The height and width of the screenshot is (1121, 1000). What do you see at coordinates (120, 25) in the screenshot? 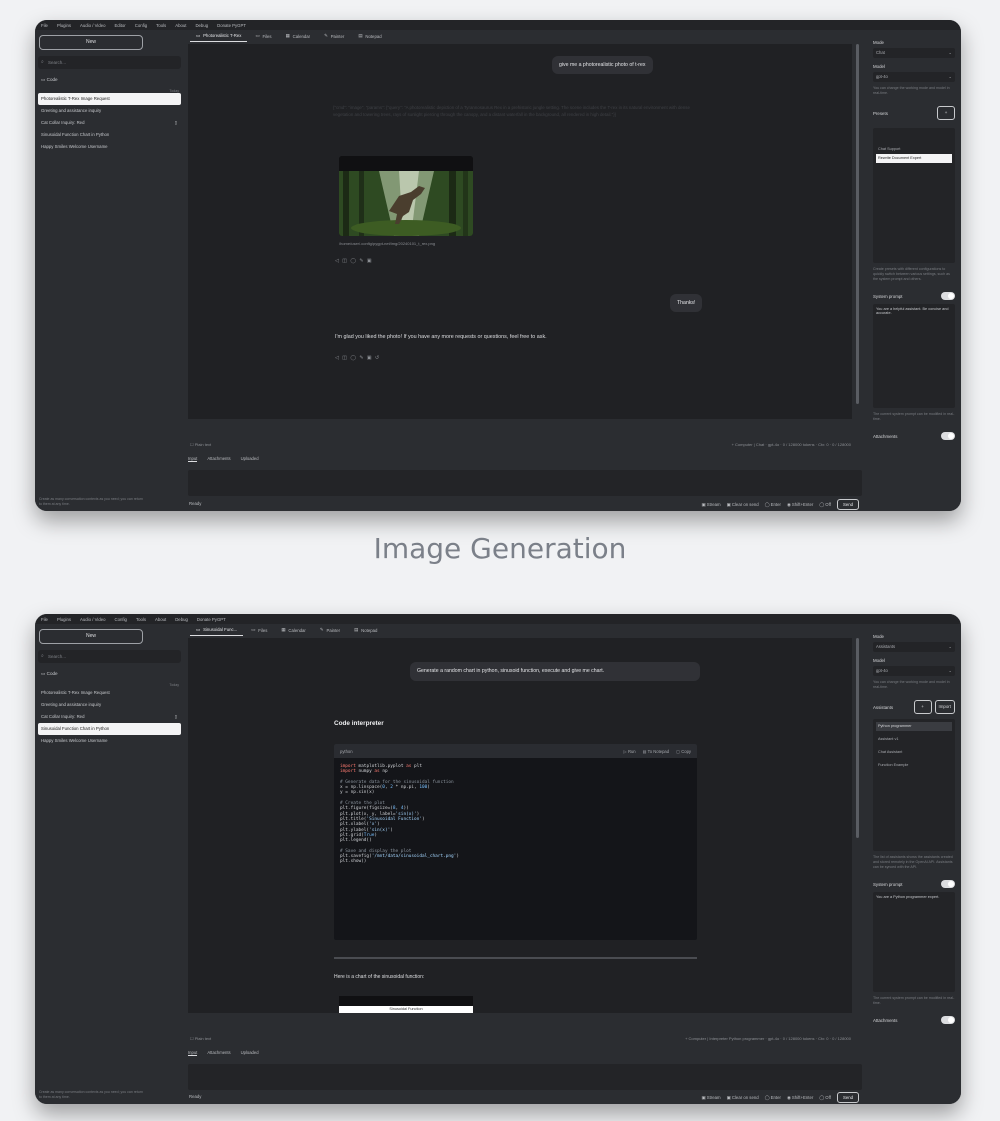
I see `menu-editor: Editor` at bounding box center [120, 25].